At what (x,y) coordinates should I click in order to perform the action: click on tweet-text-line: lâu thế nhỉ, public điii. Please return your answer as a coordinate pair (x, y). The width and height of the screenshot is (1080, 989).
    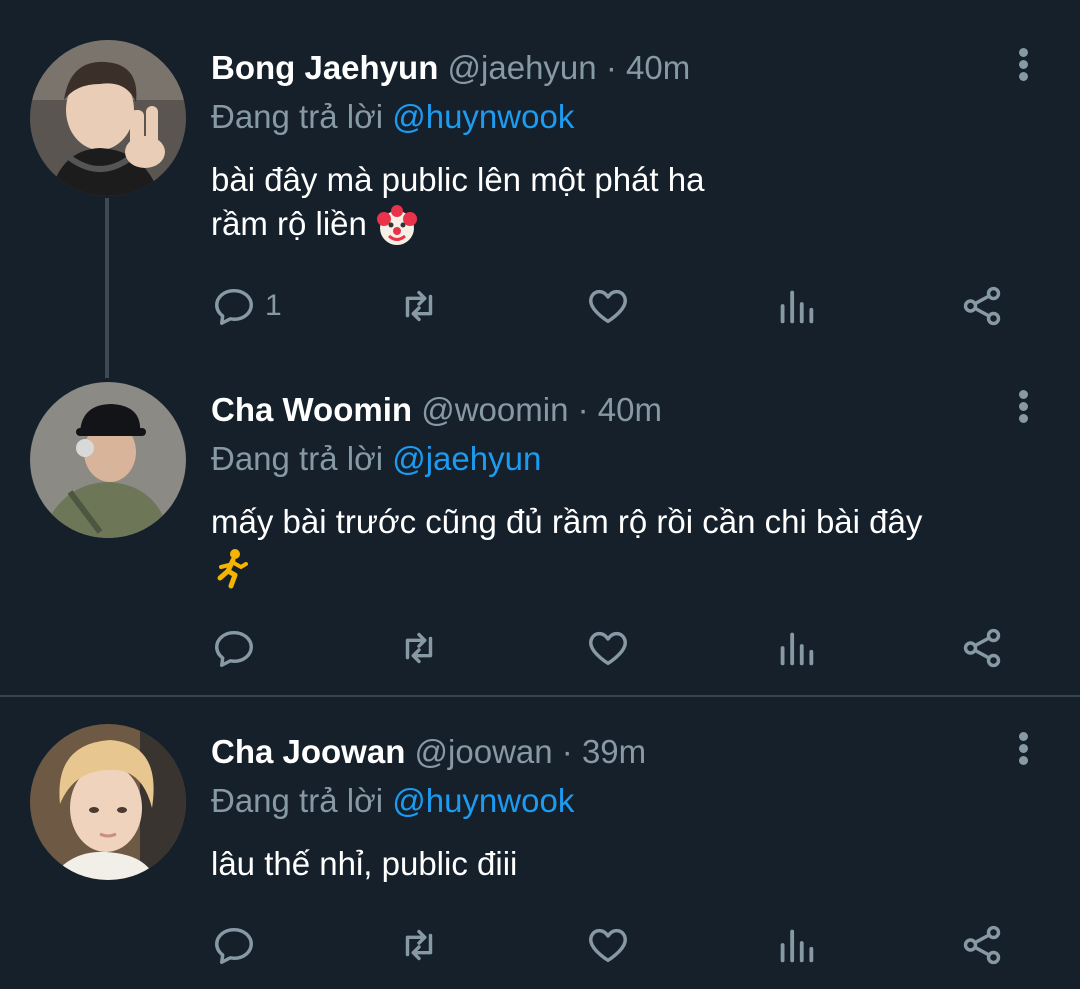
    Looking at the image, I should click on (364, 863).